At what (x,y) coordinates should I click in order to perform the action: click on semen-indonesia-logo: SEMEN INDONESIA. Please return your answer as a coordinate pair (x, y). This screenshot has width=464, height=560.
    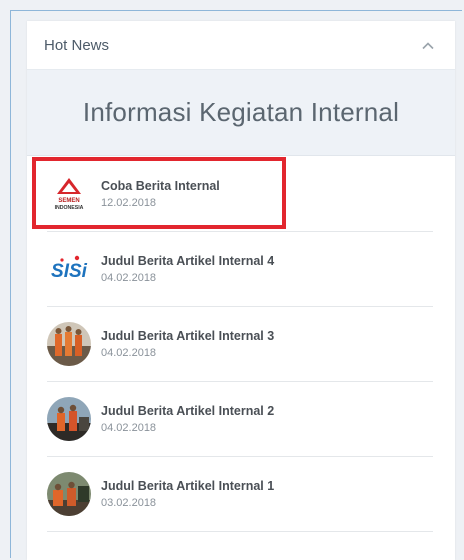
    Looking at the image, I should click on (69, 194).